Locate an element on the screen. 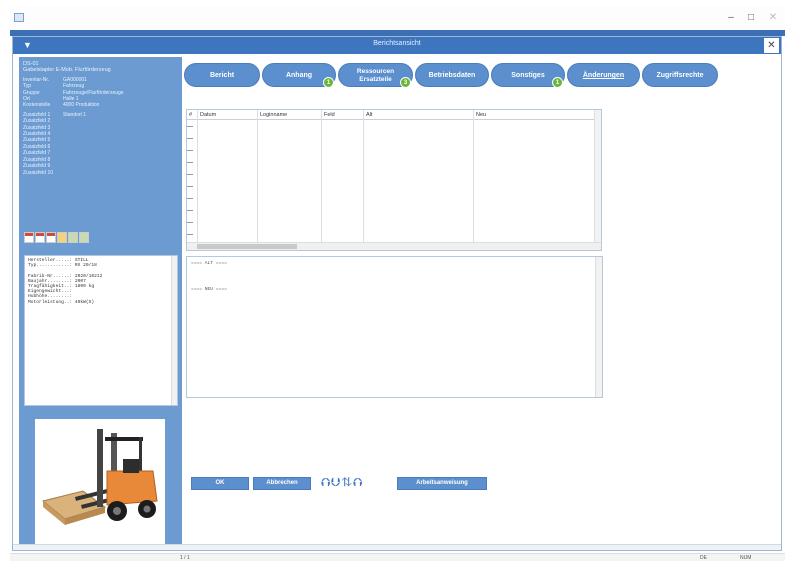  tab-attachment: Anhang 1 is located at coordinates (299, 75).